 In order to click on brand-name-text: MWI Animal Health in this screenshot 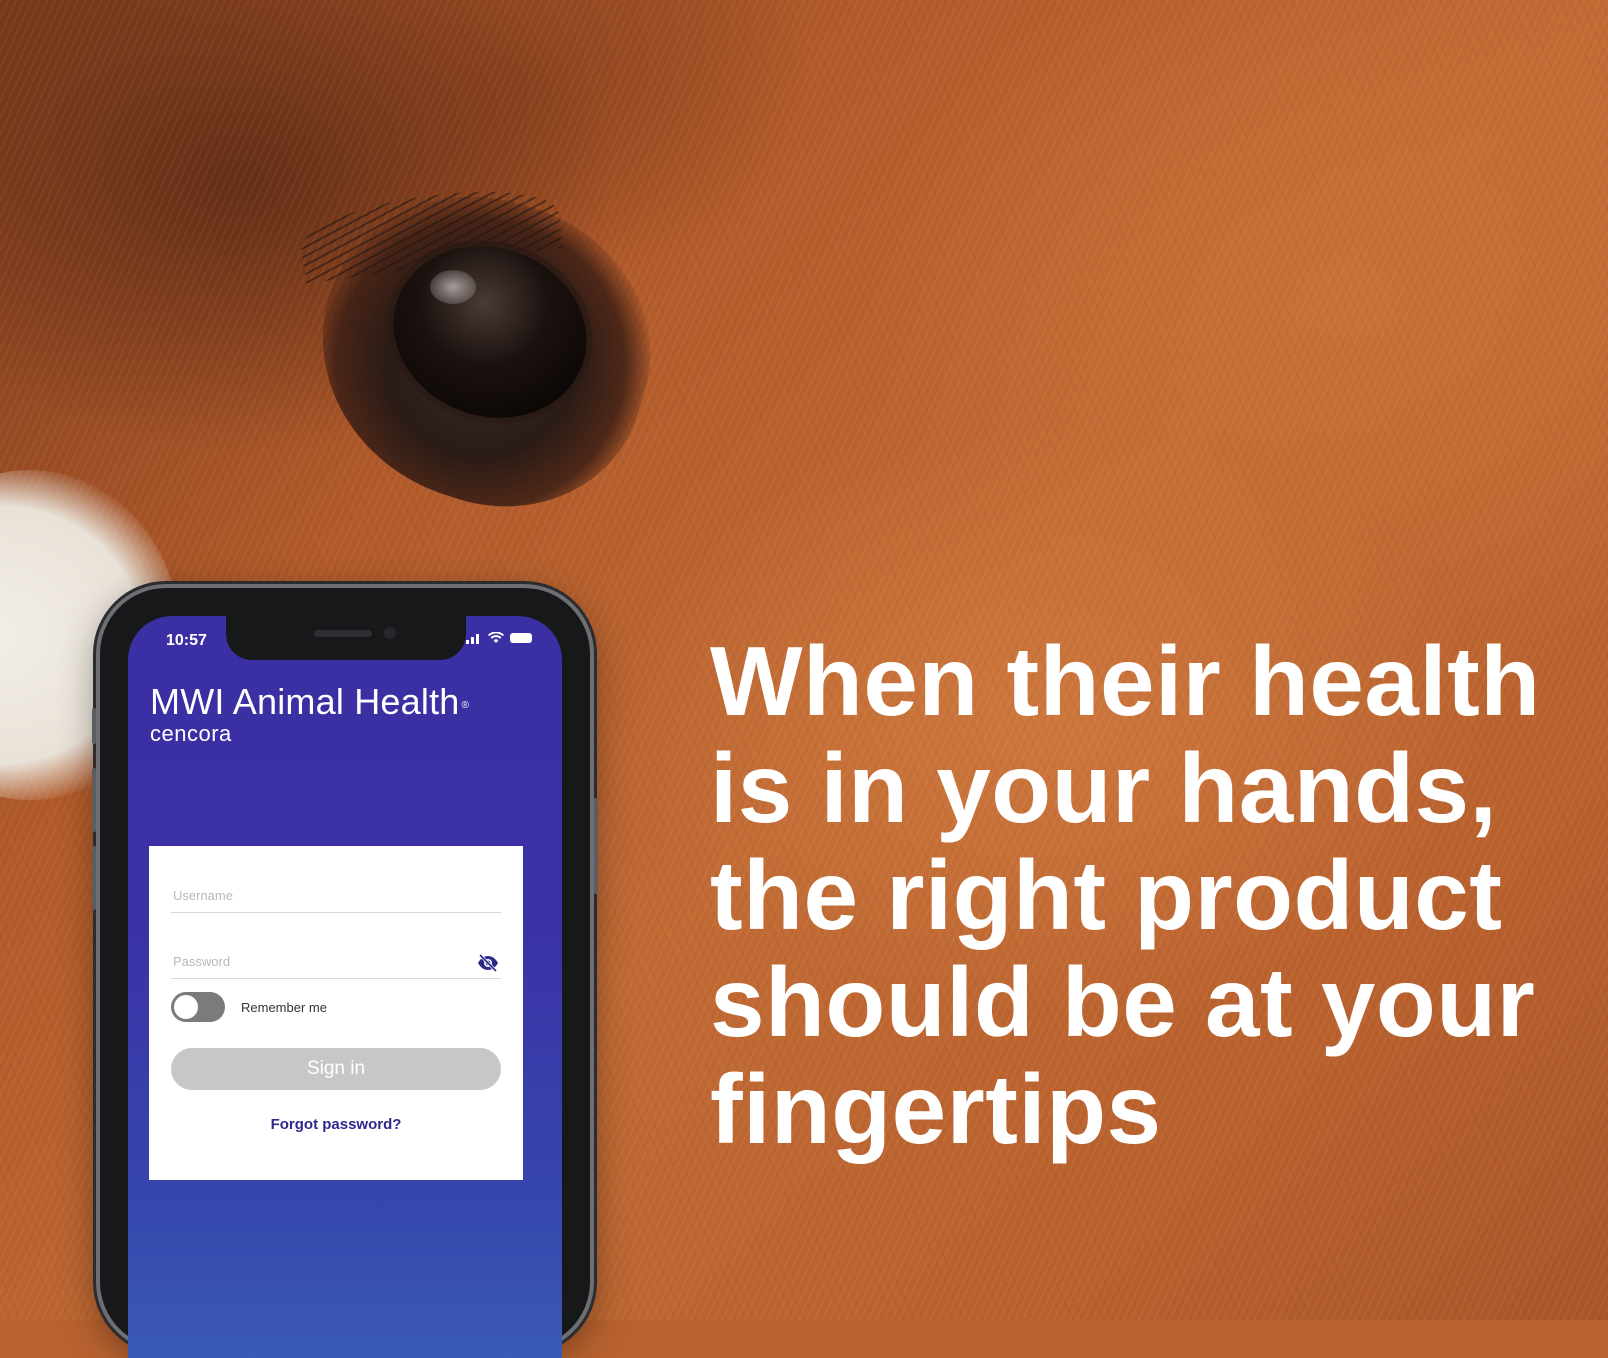, I will do `click(305, 701)`.